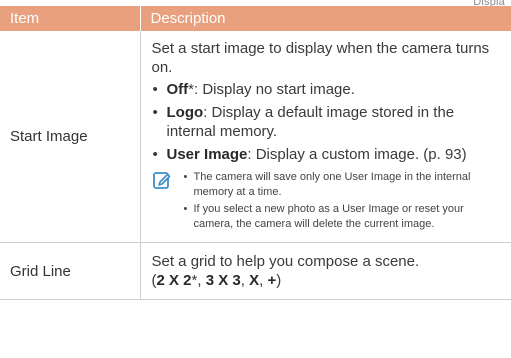 This screenshot has width=511, height=358. What do you see at coordinates (325, 280) in the screenshot?
I see `grid-line-options: (2 X 2*, 3 X 3, X, +)` at bounding box center [325, 280].